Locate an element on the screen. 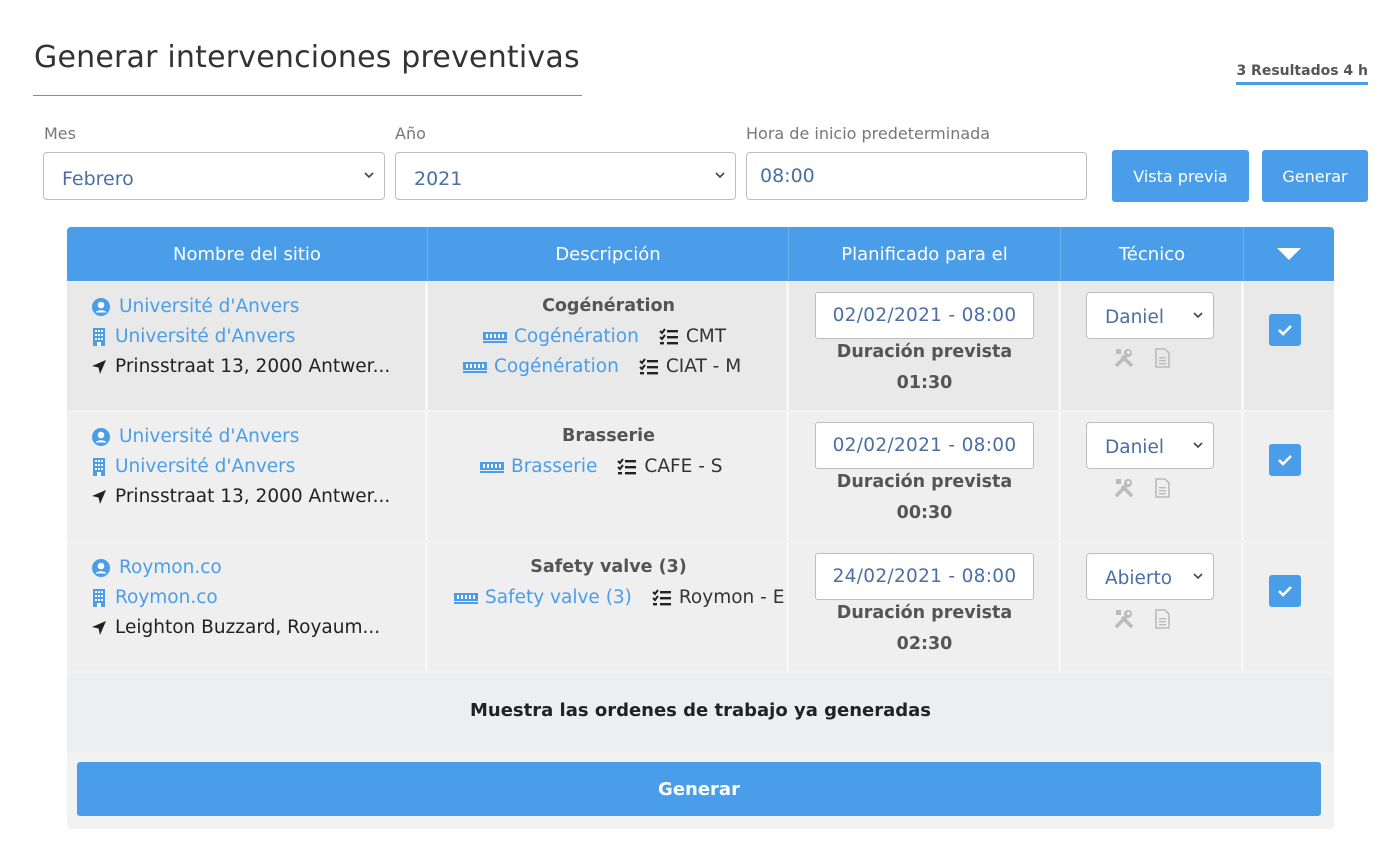 The width and height of the screenshot is (1398, 868). year-label: Año is located at coordinates (410, 133).